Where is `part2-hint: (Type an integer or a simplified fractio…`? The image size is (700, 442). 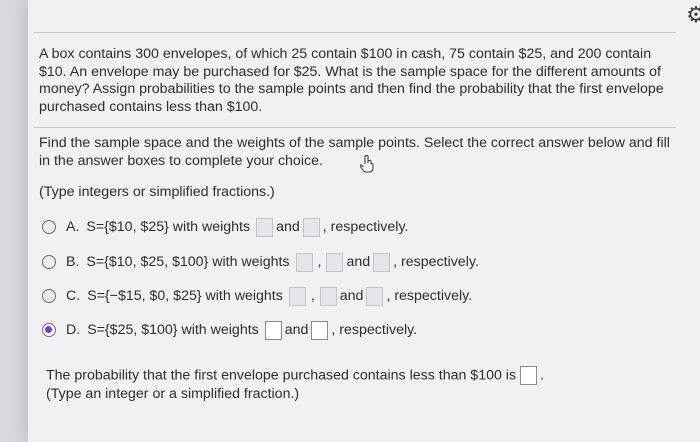 part2-hint: (Type an integer or a simplified fractio… is located at coordinates (173, 394).